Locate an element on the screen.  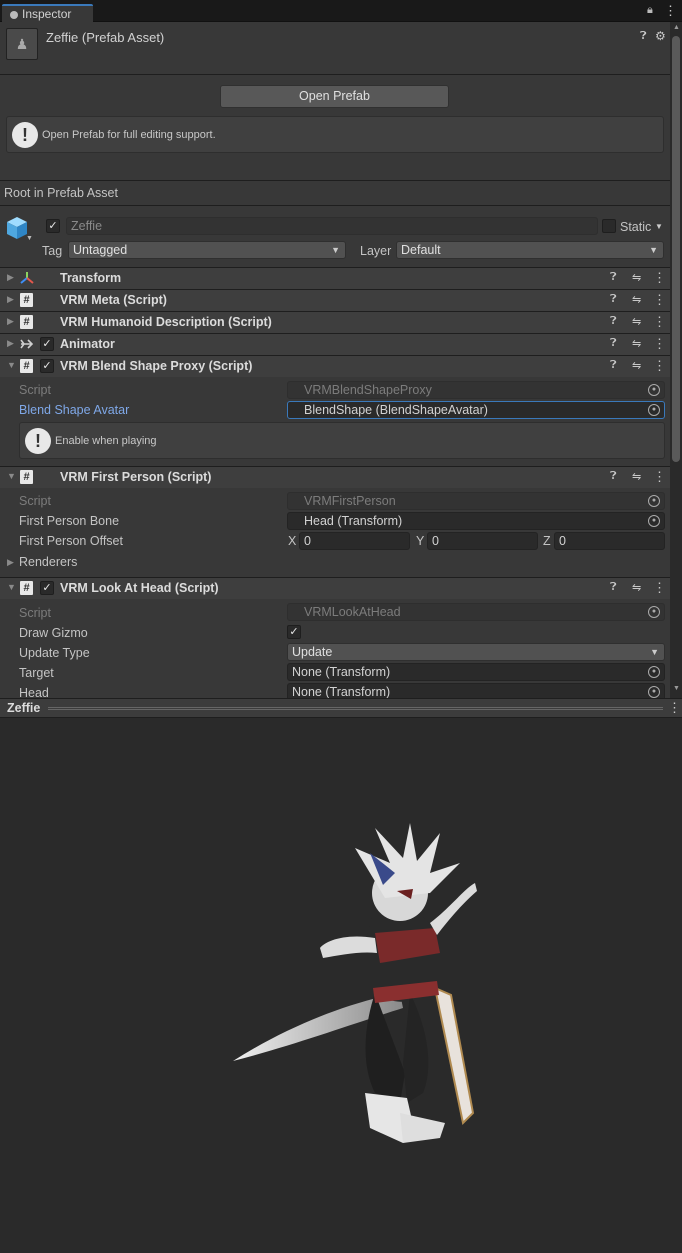
asset-title: Zeffie (Prefab Asset) is located at coordinates (105, 37).